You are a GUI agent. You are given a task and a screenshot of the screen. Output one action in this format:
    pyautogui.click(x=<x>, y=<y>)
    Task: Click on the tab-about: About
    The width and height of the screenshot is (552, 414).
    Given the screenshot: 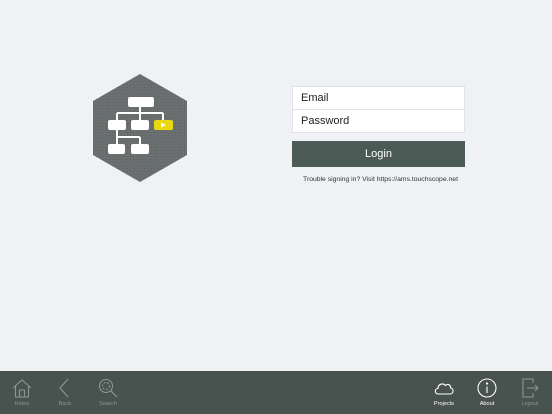 What is the action you would take?
    pyautogui.click(x=487, y=392)
    